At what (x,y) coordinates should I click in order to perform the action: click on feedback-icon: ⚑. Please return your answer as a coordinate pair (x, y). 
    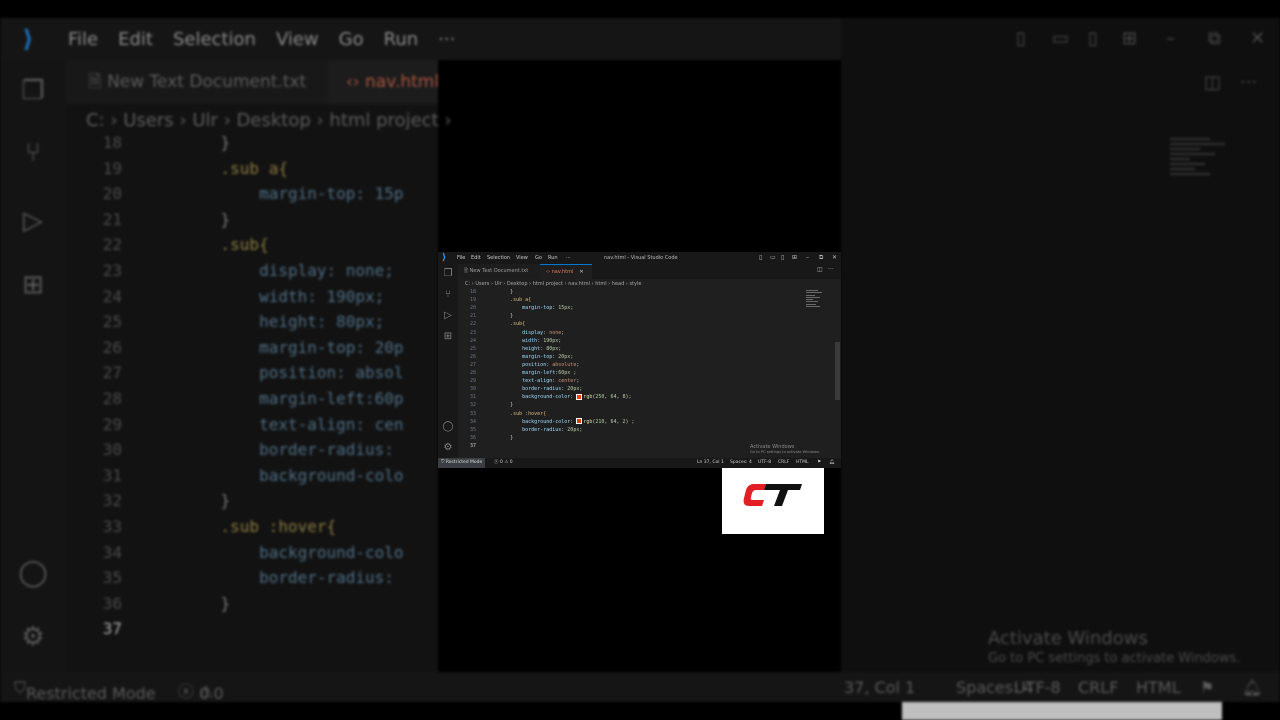
    Looking at the image, I should click on (819, 463).